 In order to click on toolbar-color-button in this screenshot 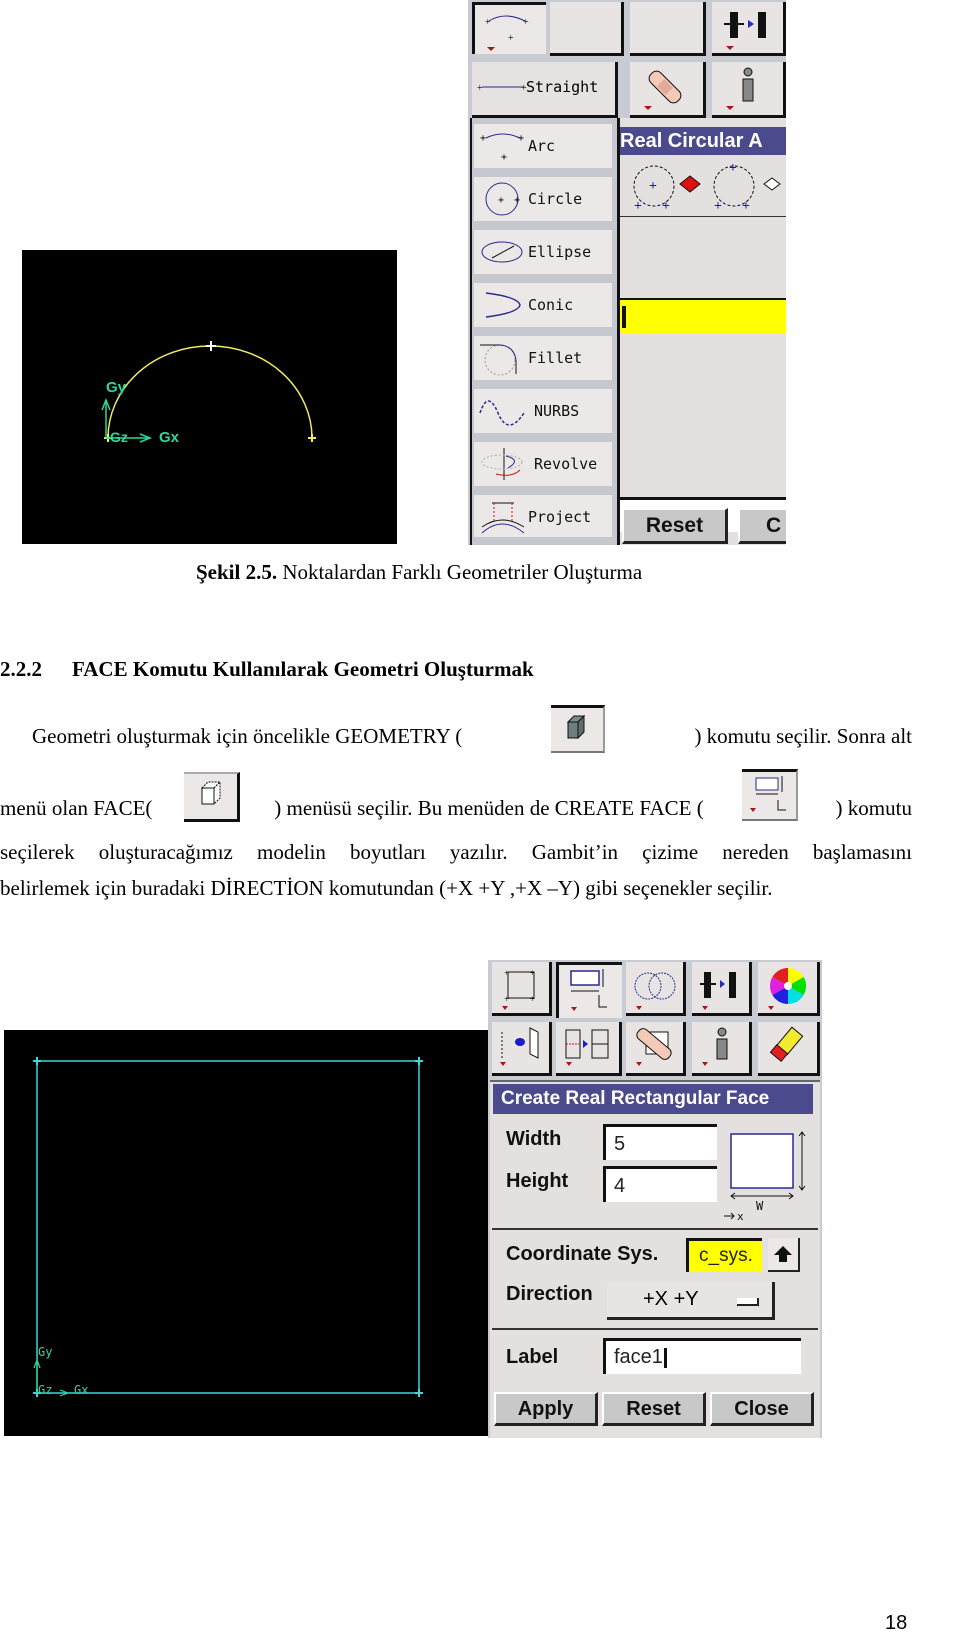, I will do `click(789, 989)`.